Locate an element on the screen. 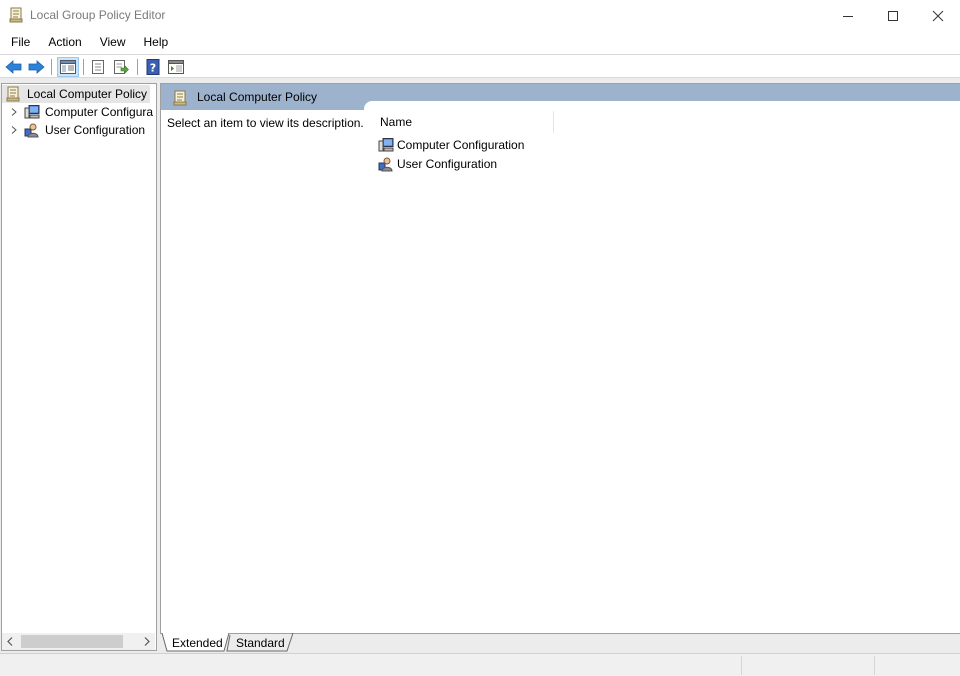 Image resolution: width=960 pixels, height=676 pixels. status-bar is located at coordinates (480, 664).